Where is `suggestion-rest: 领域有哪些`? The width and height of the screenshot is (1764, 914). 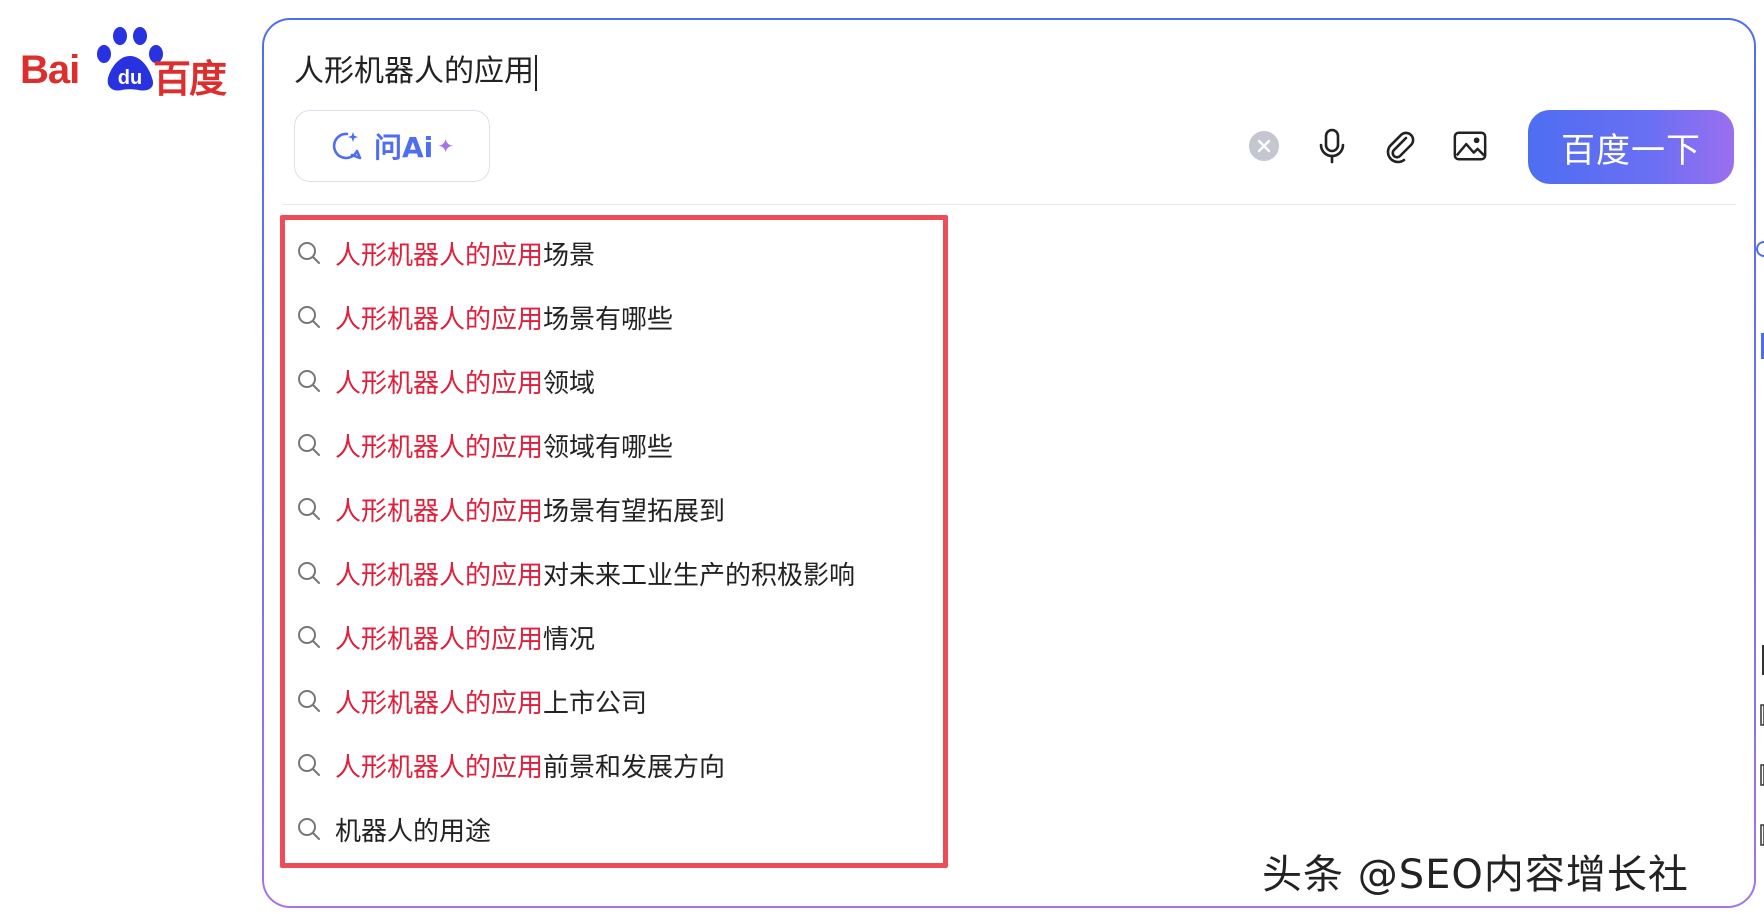
suggestion-rest: 领域有哪些 is located at coordinates (608, 447).